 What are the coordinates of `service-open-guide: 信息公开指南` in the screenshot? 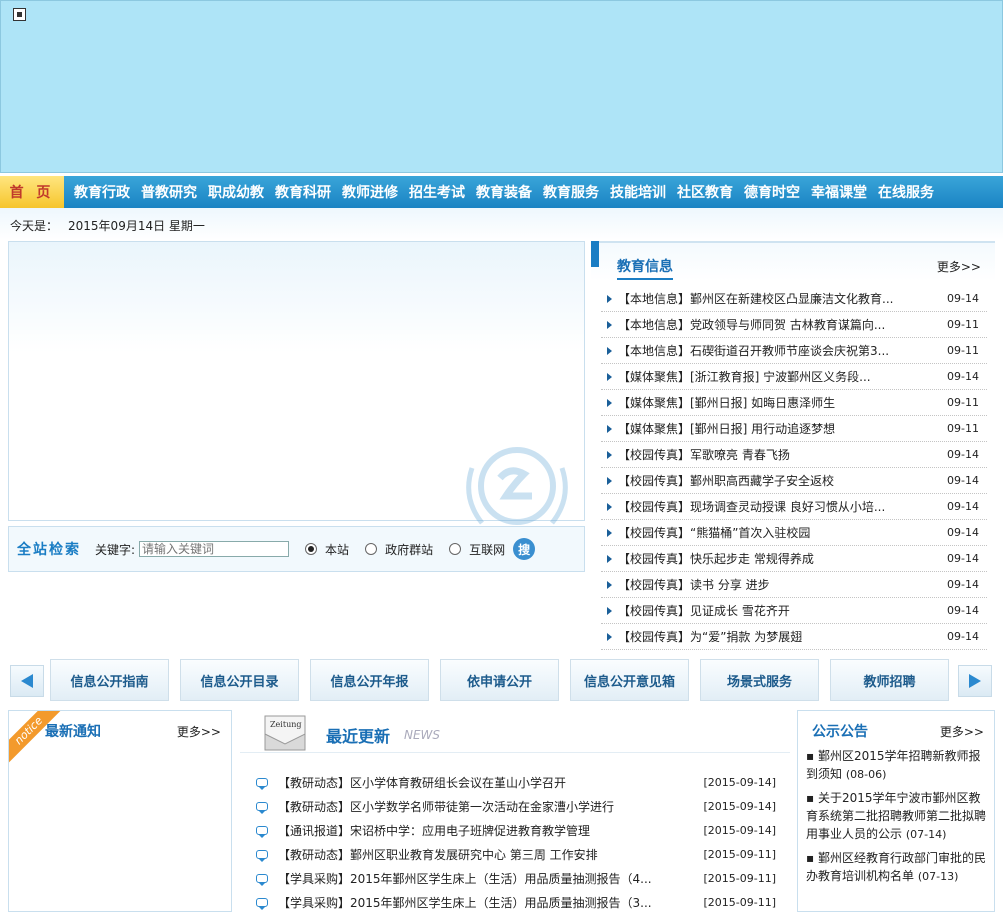 It's located at (109, 680).